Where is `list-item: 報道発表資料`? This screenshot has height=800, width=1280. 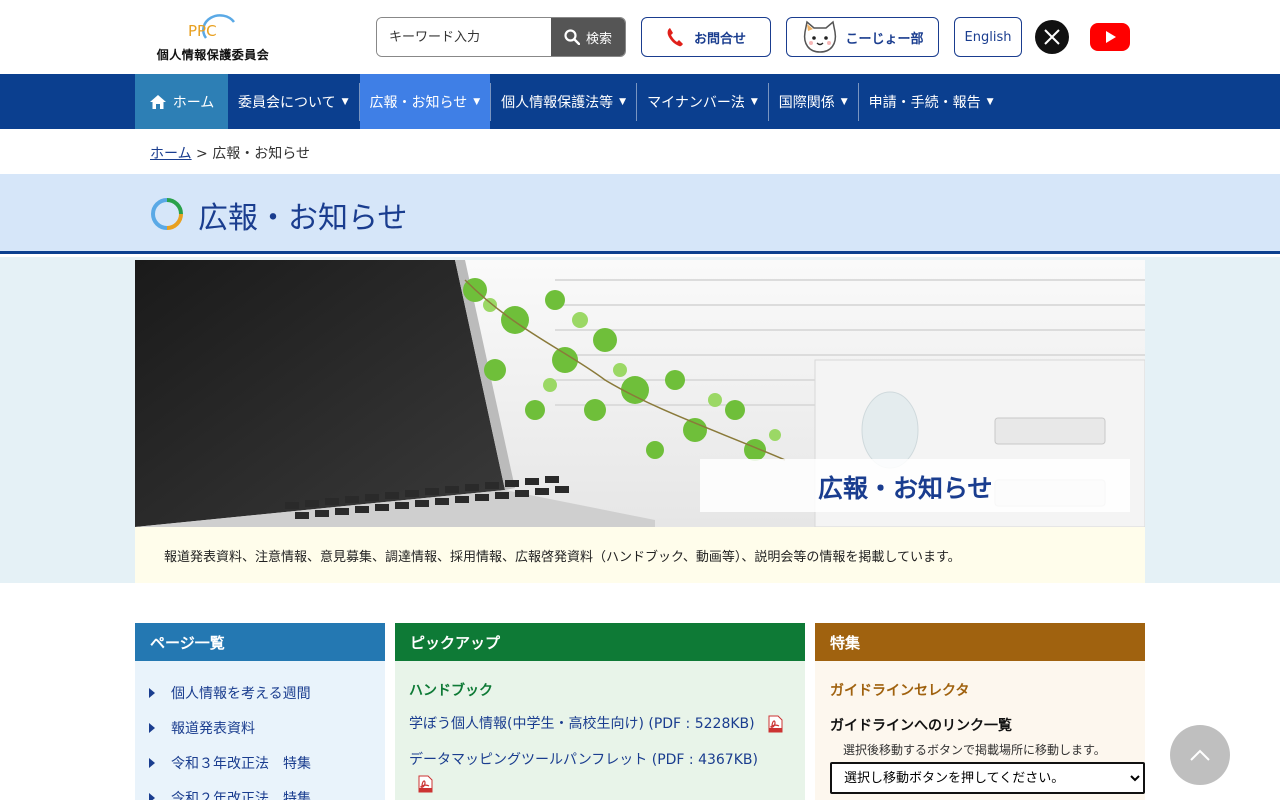
list-item: 報道発表資料 is located at coordinates (260, 727).